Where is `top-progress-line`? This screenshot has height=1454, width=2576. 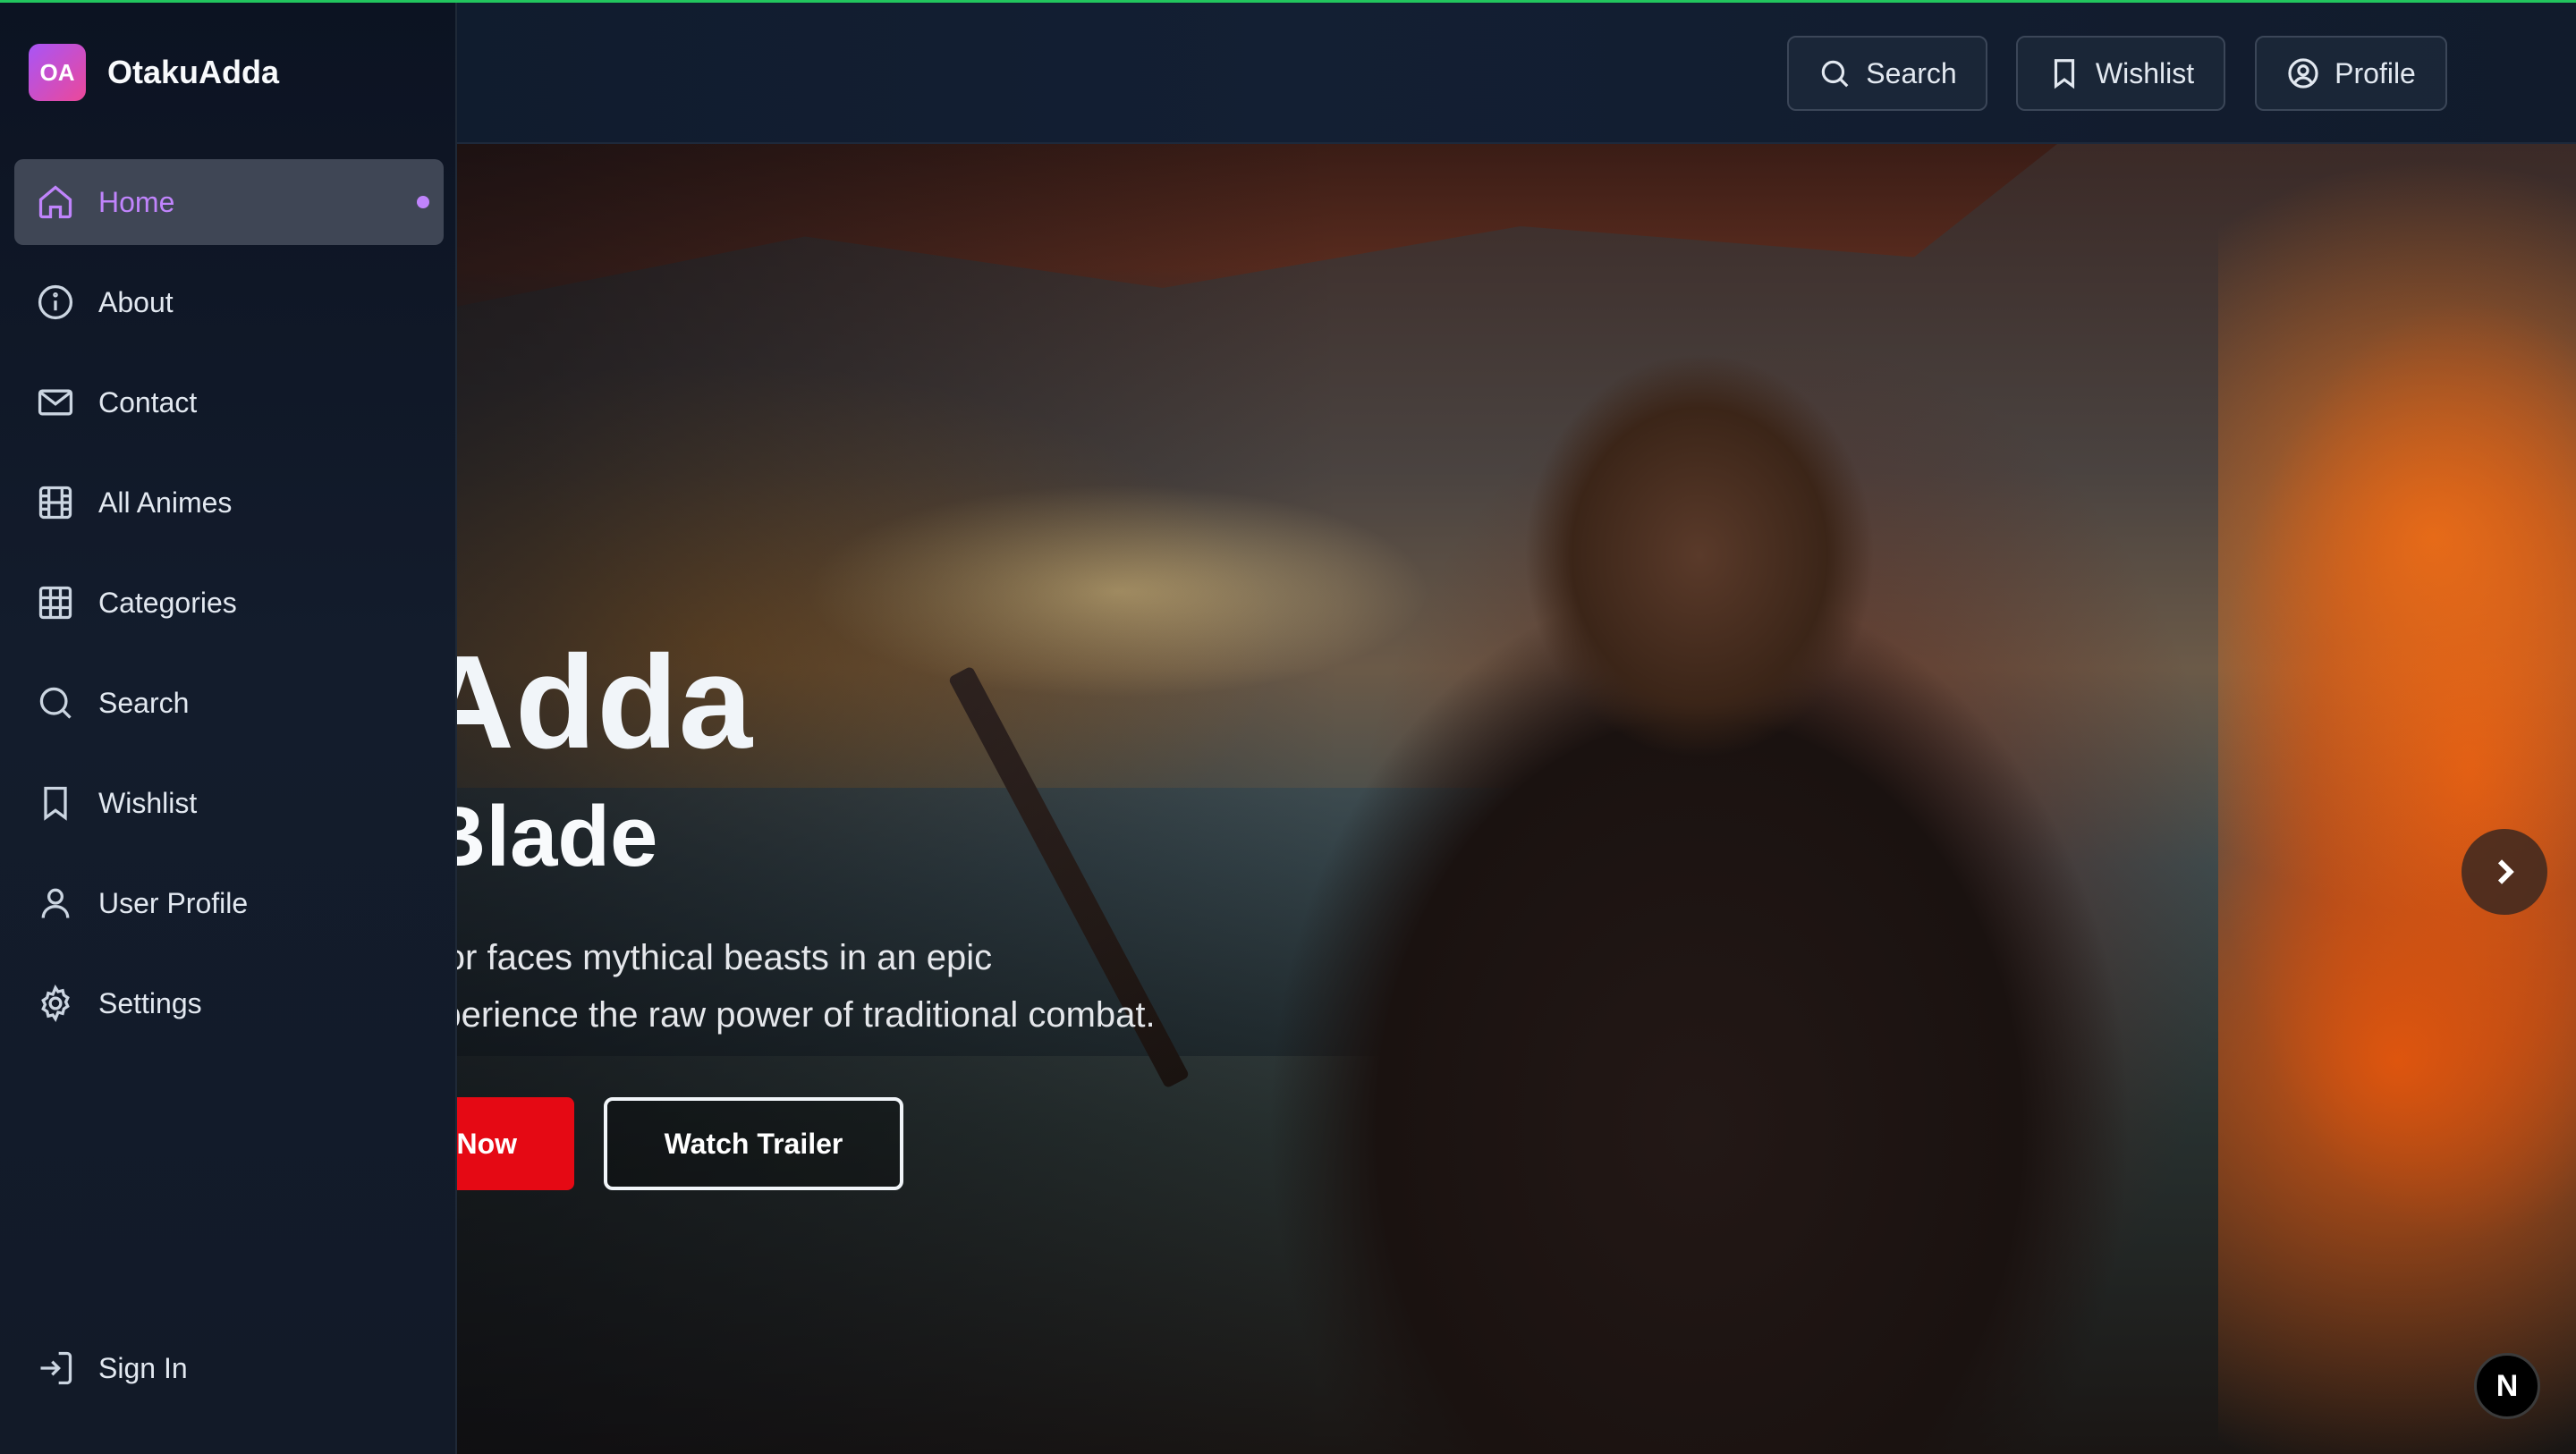 top-progress-line is located at coordinates (1288, 1).